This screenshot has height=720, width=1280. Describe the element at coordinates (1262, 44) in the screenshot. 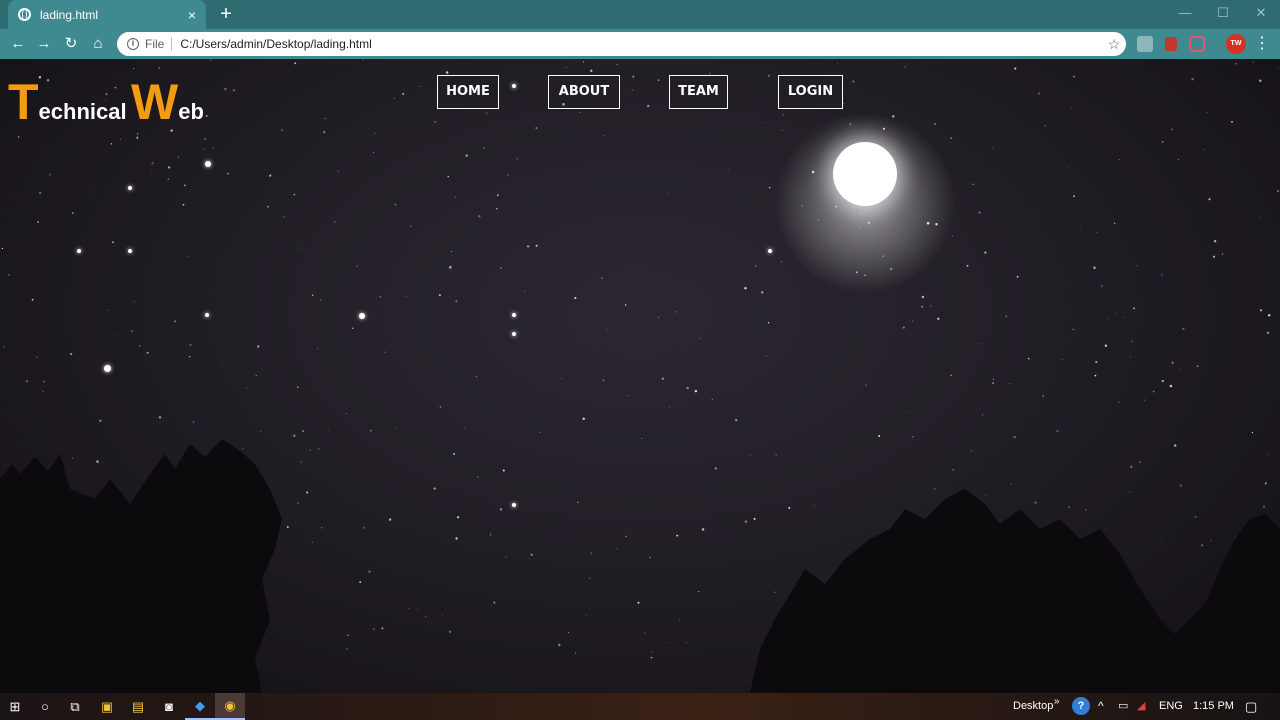

I see `more-menu-icon: ⋮` at that location.